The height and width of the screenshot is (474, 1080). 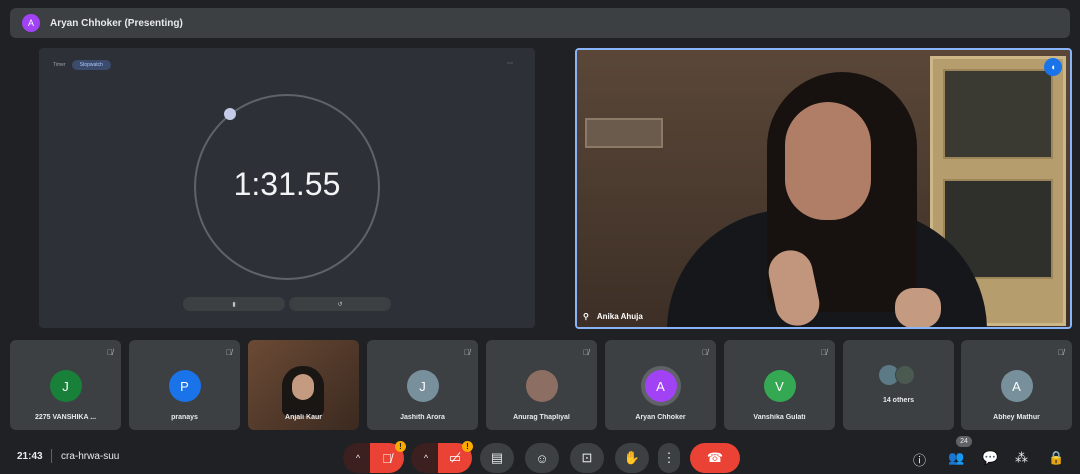 What do you see at coordinates (230, 114) in the screenshot?
I see `stopwatch-progress-knob` at bounding box center [230, 114].